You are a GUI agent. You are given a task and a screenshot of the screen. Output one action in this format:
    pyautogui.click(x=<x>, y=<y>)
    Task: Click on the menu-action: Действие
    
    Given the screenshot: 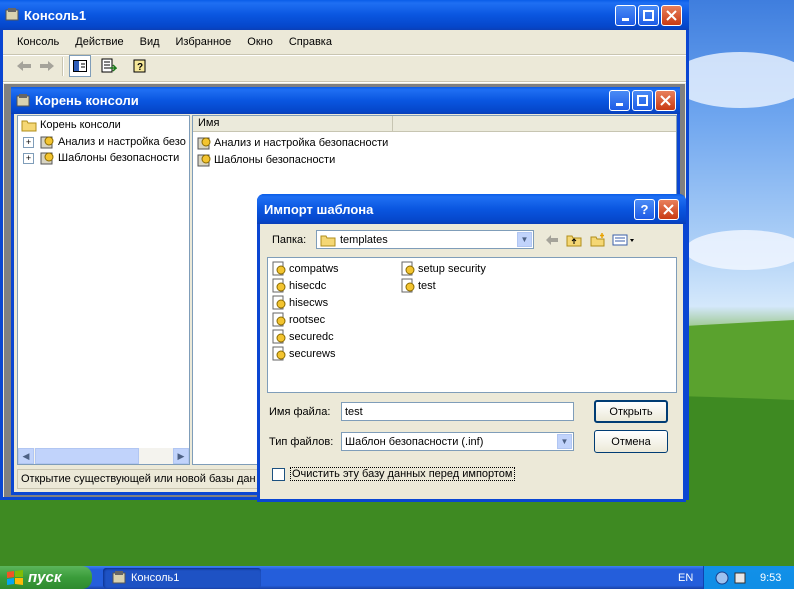 What is the action you would take?
    pyautogui.click(x=99, y=44)
    